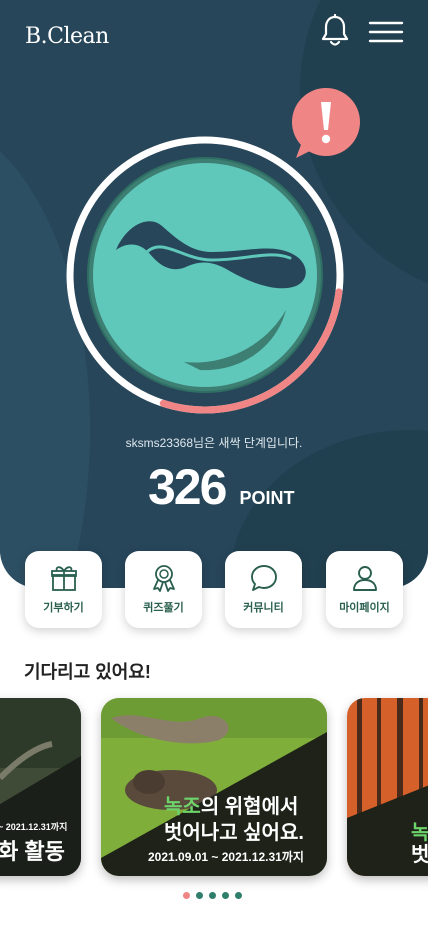  Describe the element at coordinates (387, 787) in the screenshot. I see `campaign-card: 녹 벗` at that location.